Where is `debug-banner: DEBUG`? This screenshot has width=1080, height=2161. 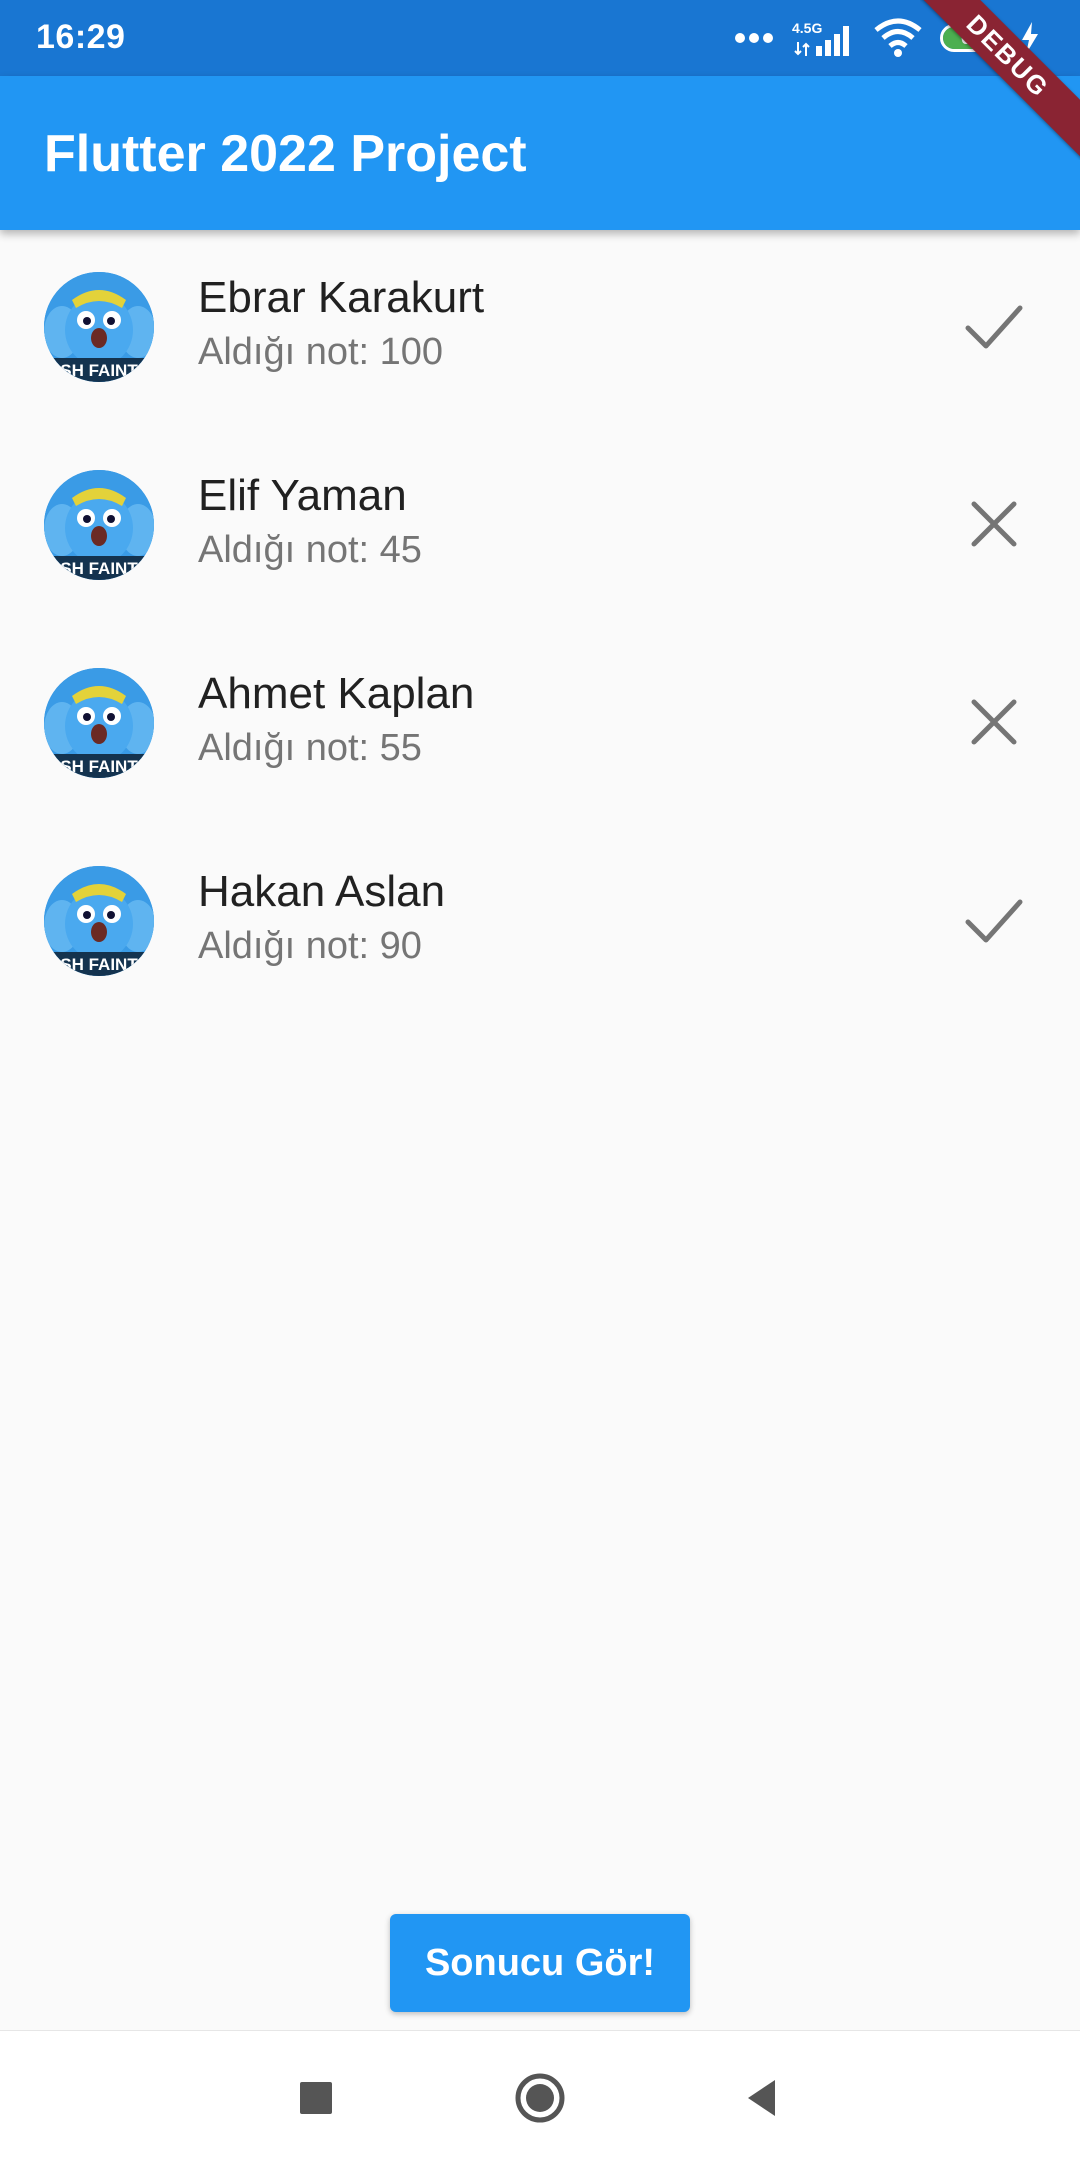
debug-banner: DEBUG is located at coordinates (1000, 80).